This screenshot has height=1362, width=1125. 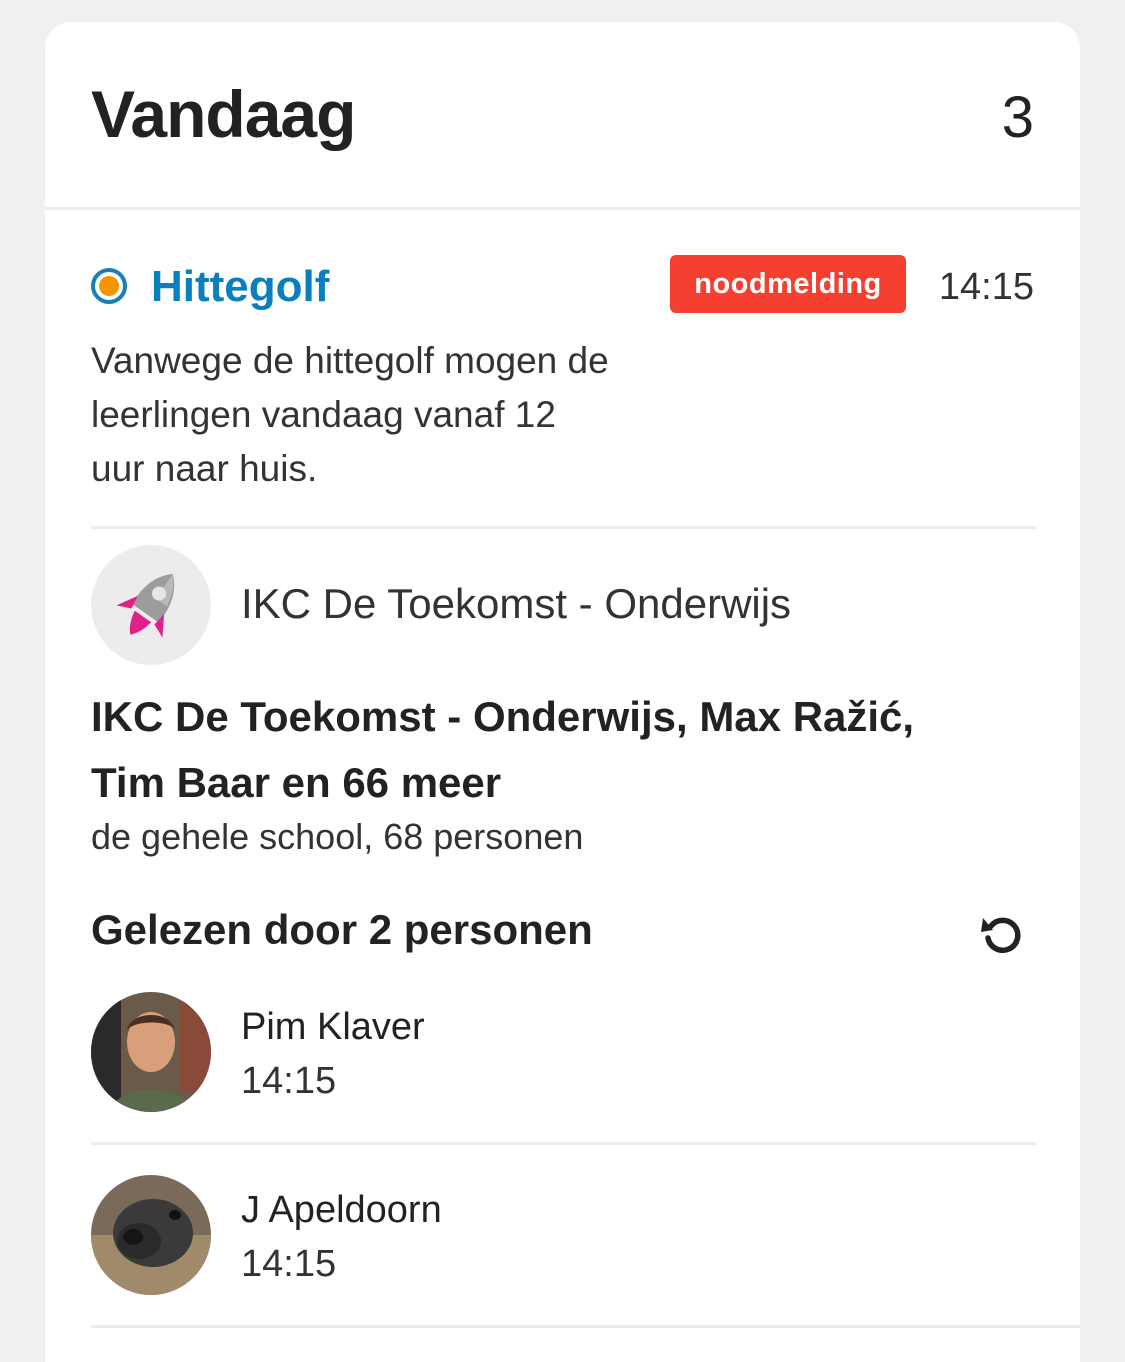 I want to click on read-by-heading: Gelezen door 2 personen, so click(x=342, y=929).